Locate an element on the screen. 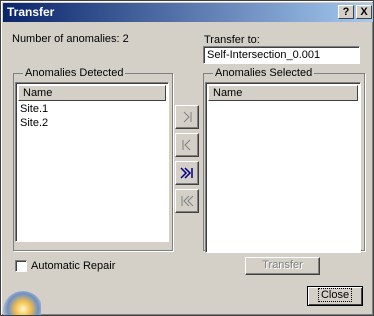  title-bar: Transfer is located at coordinates (188, 12).